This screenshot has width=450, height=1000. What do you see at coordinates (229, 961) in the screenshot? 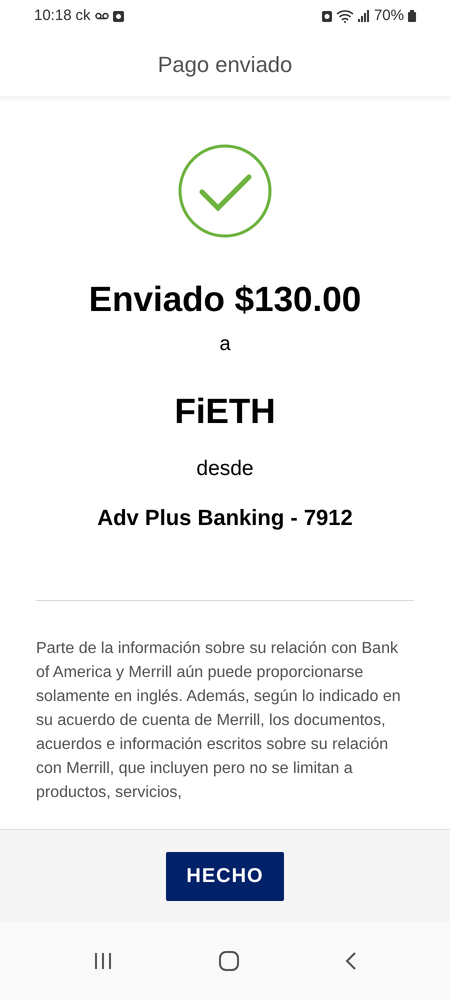
I see `home-icon` at bounding box center [229, 961].